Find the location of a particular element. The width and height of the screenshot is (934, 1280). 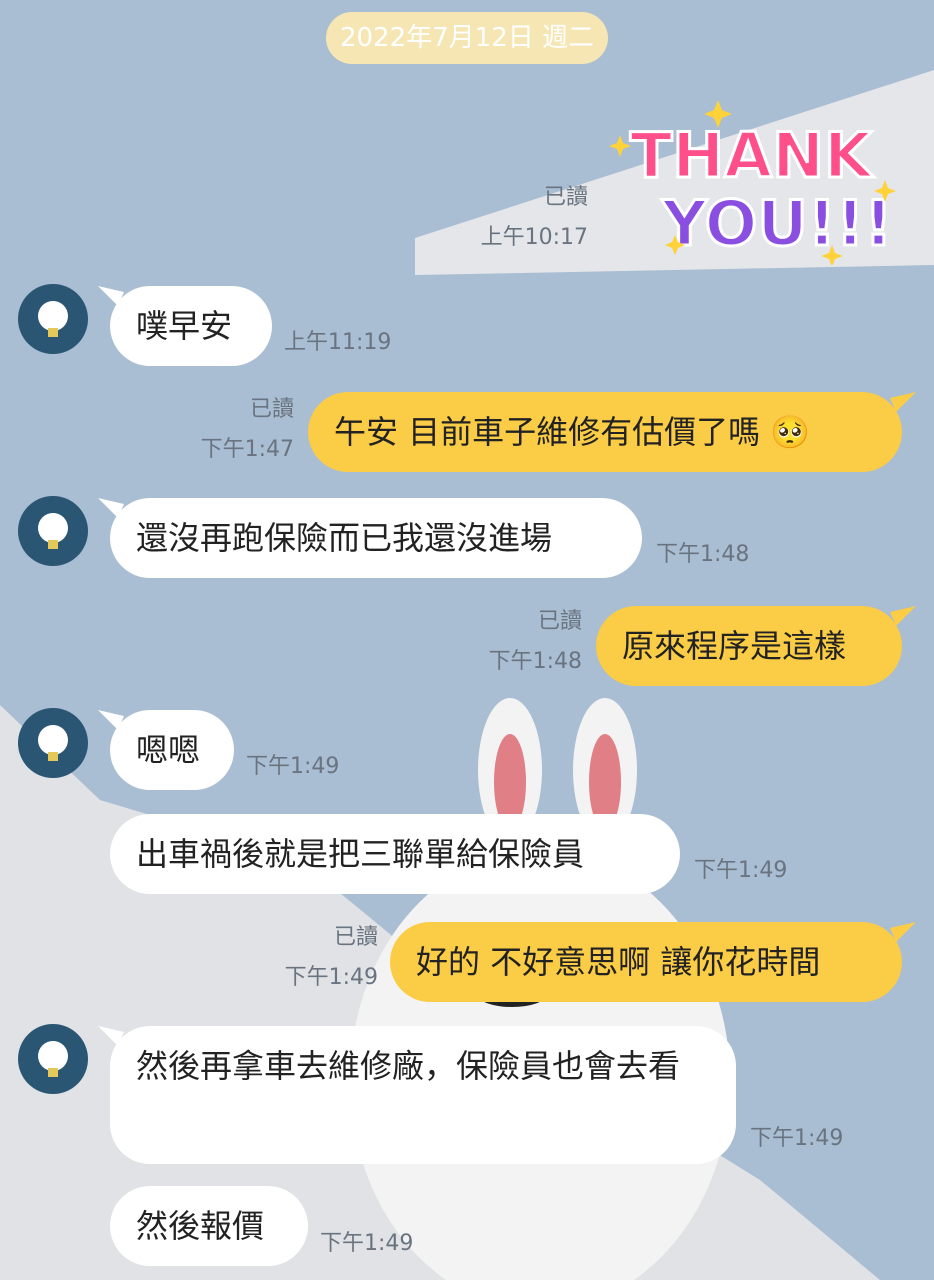

outgoing-message: 好的 不好意思啊 讓你花時間 is located at coordinates (646, 962).